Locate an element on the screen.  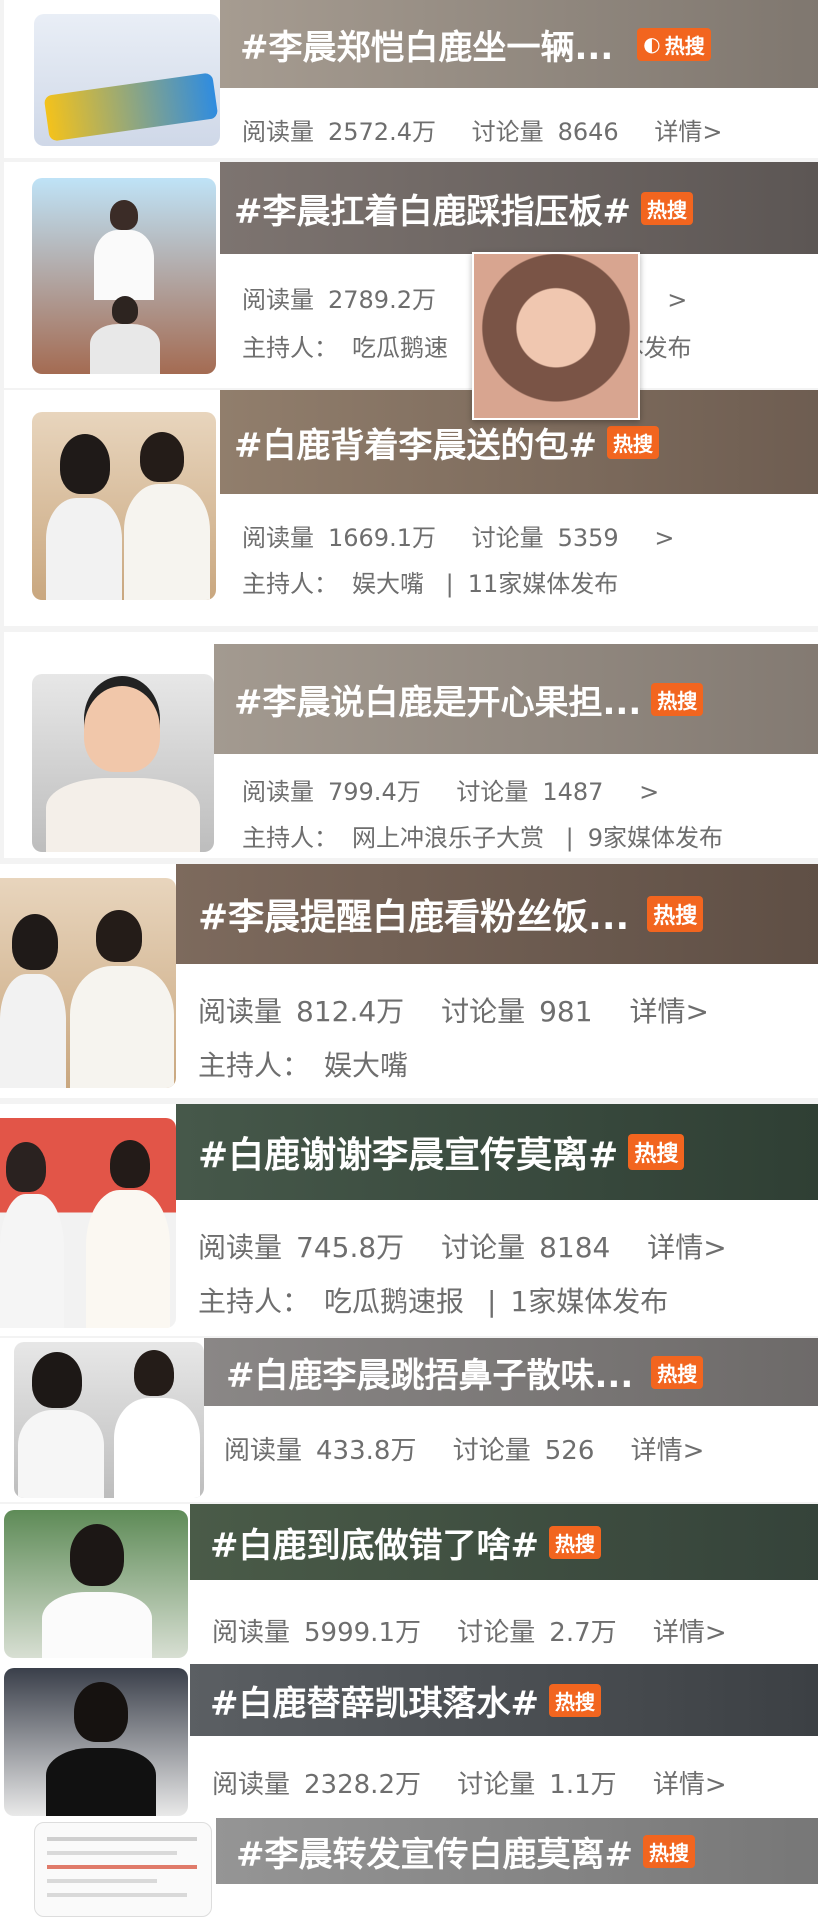
topic-title: #李晨扛着白鹿踩指压板# is located at coordinates (432, 208).